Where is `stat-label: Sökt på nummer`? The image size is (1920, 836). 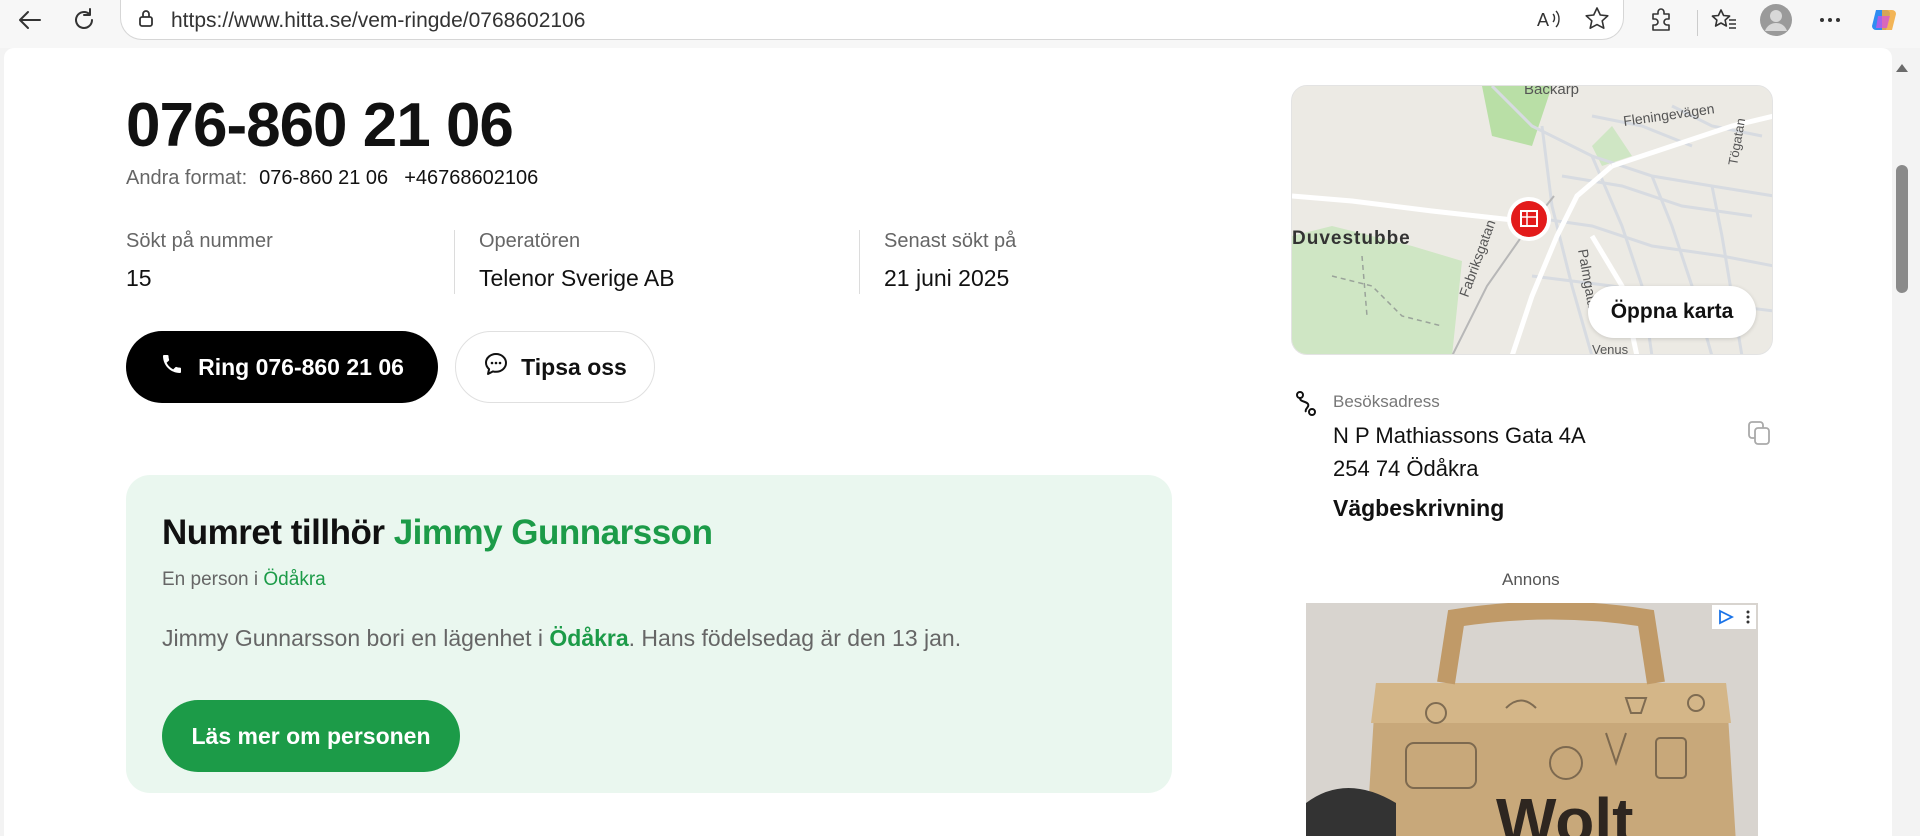 stat-label: Sökt på nummer is located at coordinates (199, 241).